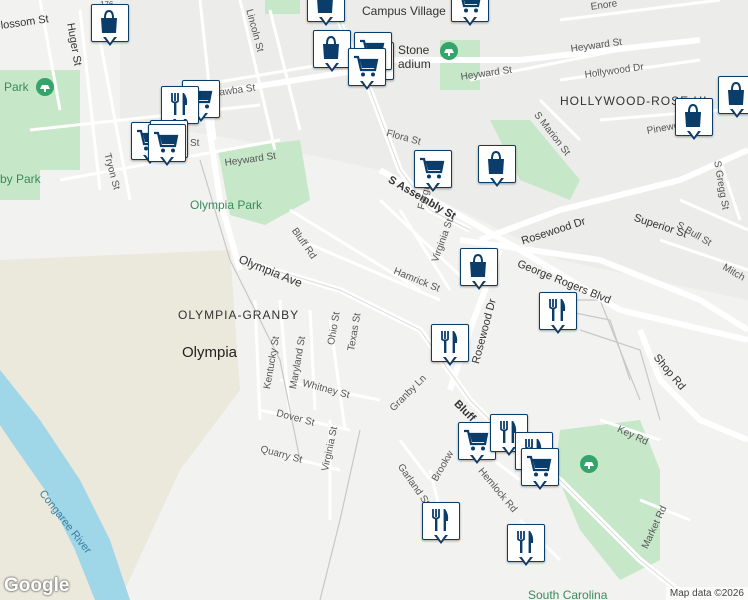  Describe the element at coordinates (414, 50) in the screenshot. I see `place-label: Stone` at that location.